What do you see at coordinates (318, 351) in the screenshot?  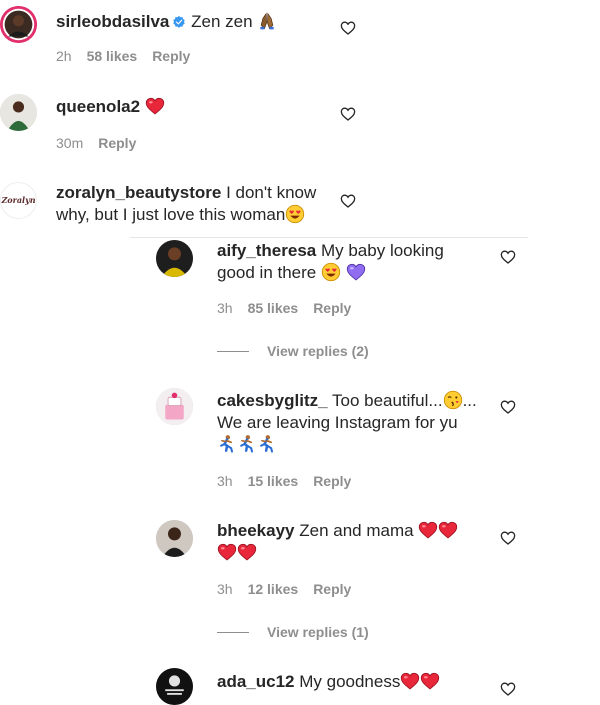 I see `view-replies-label: View replies (2)` at bounding box center [318, 351].